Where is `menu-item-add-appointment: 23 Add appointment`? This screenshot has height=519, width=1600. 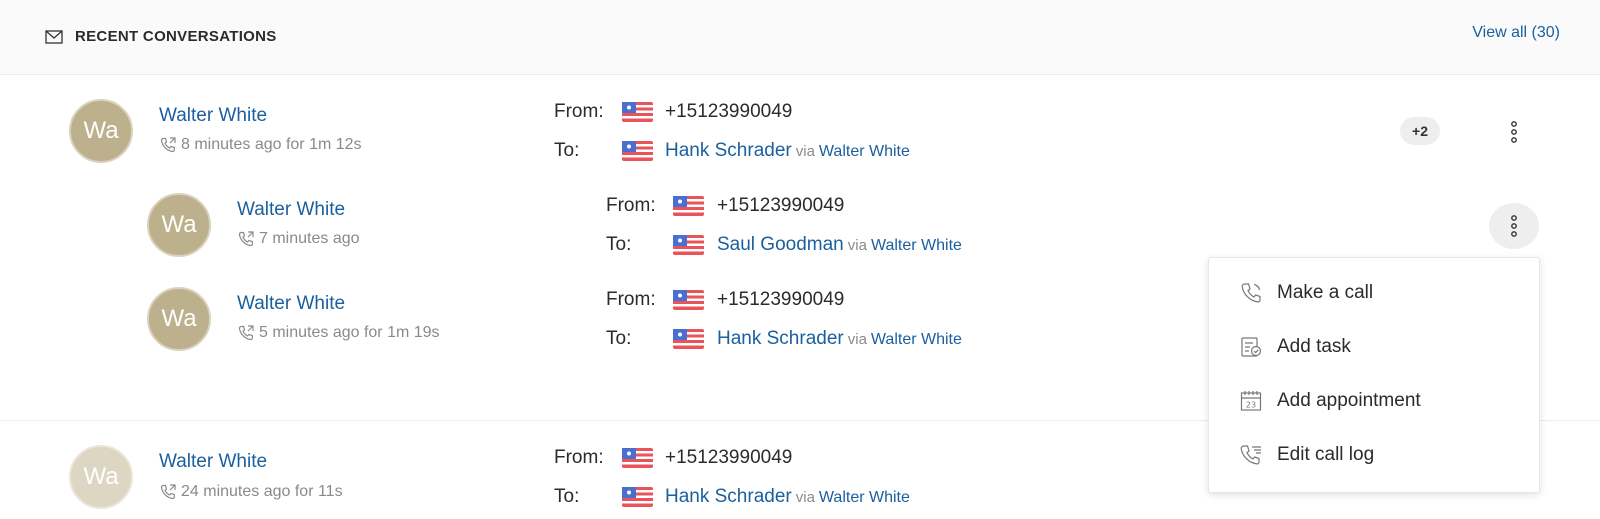
menu-item-add-appointment: 23 Add appointment is located at coordinates (1374, 401).